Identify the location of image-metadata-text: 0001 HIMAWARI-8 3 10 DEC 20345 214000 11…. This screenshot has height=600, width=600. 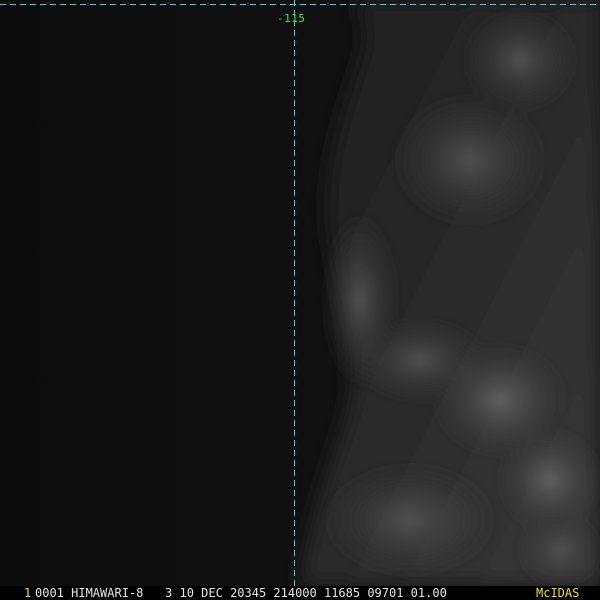
(241, 593).